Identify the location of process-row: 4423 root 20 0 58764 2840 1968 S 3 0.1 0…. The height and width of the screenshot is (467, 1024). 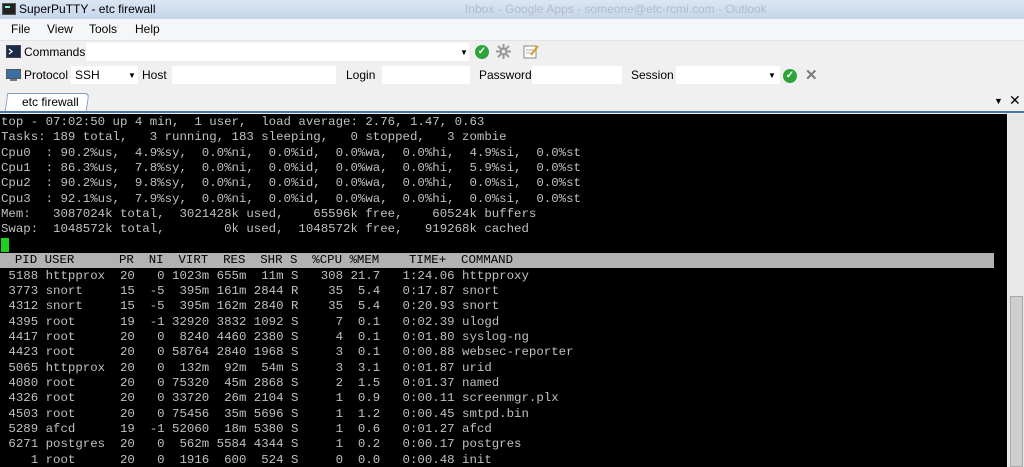
(287, 352).